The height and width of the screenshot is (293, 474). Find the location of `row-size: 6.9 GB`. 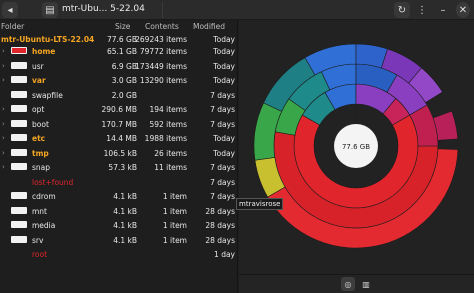

row-size: 6.9 GB is located at coordinates (124, 66).